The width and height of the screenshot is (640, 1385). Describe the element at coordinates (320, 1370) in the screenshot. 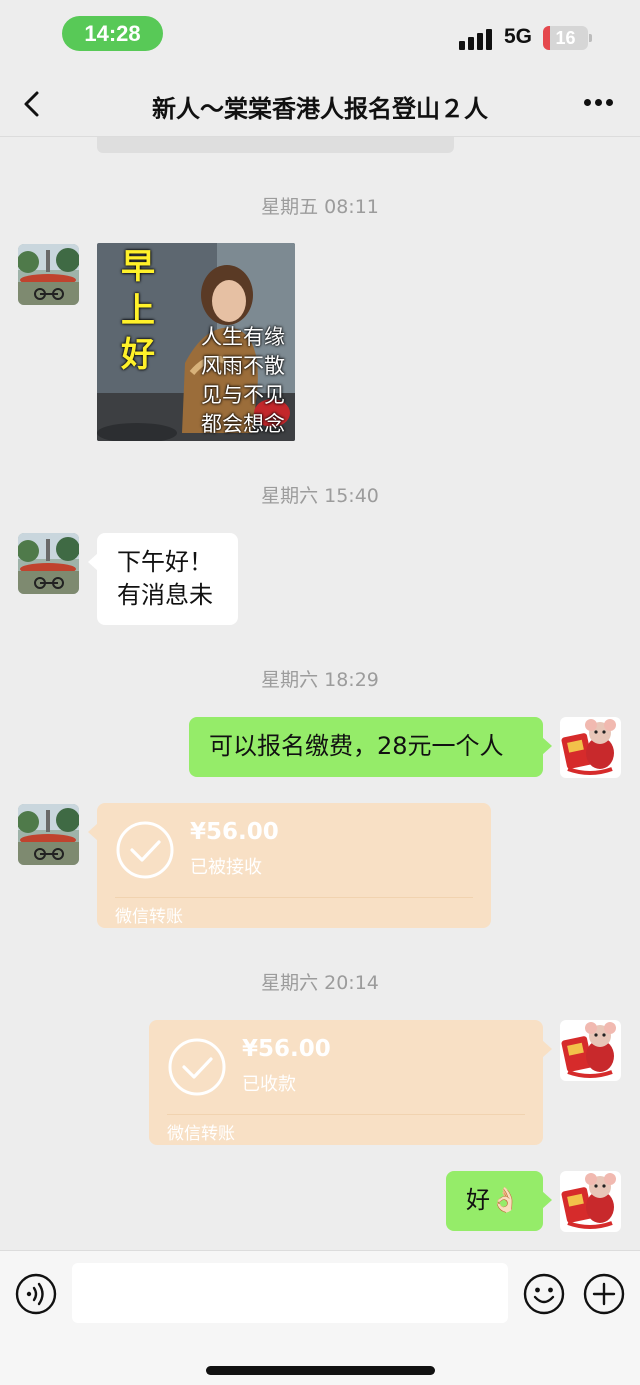

I see `home-indicator` at that location.